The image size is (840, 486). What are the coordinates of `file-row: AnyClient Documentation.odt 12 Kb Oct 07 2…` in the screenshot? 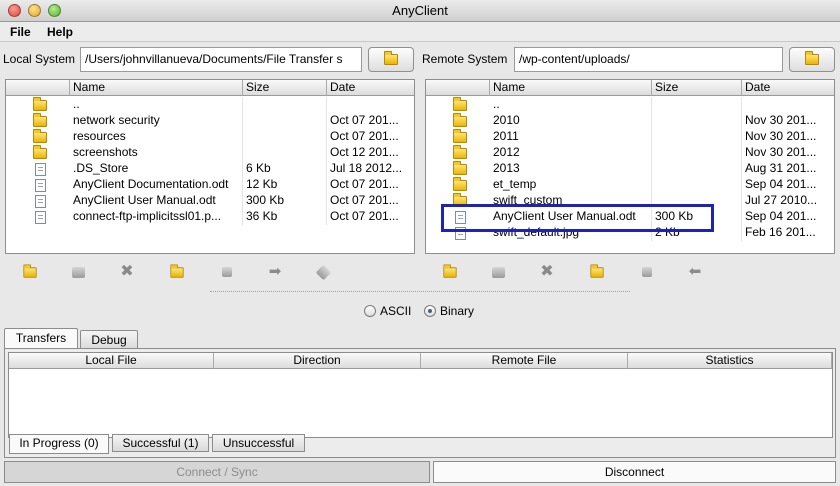 It's located at (210, 185).